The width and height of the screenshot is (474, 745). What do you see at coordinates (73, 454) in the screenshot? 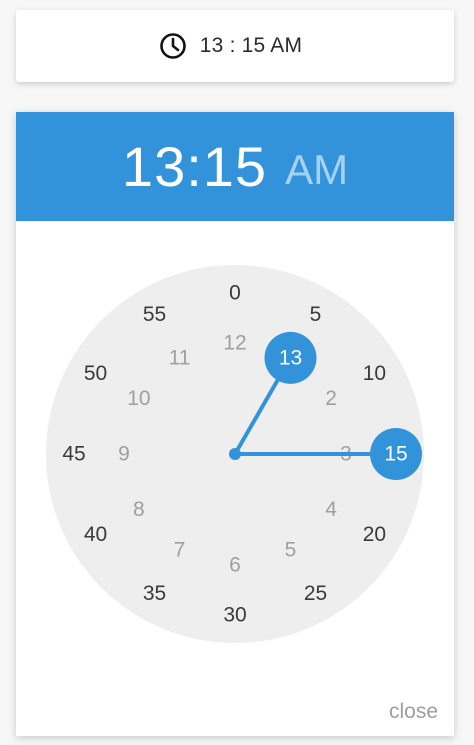
I see `minute-label-45: 45` at bounding box center [73, 454].